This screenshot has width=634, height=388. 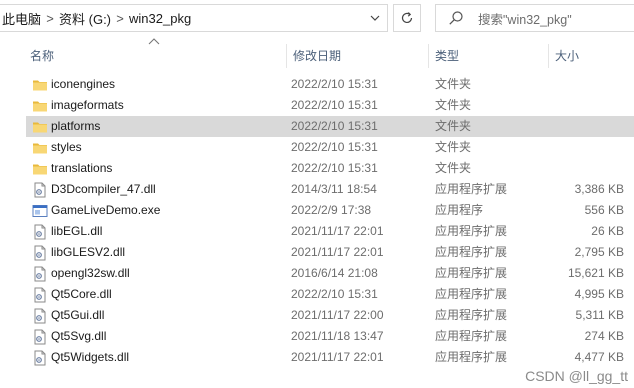 I want to click on file-size: 4,995 KB, so click(x=599, y=294).